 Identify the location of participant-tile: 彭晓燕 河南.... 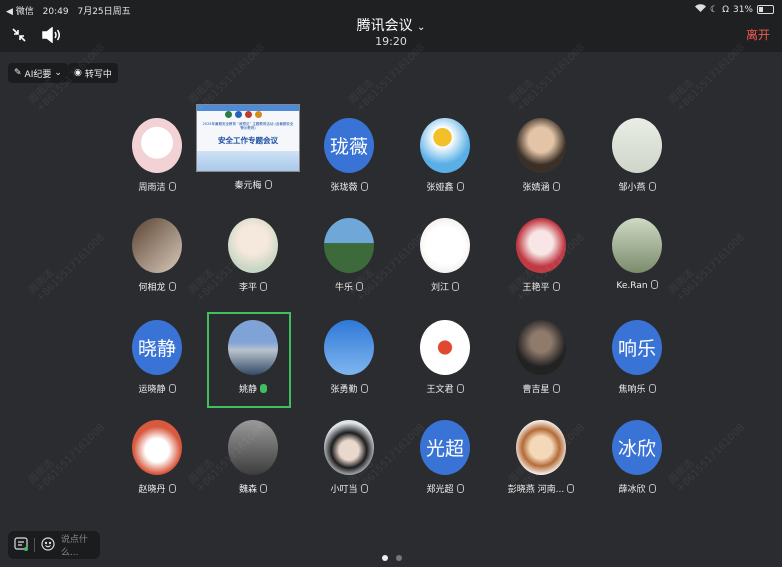
(541, 465).